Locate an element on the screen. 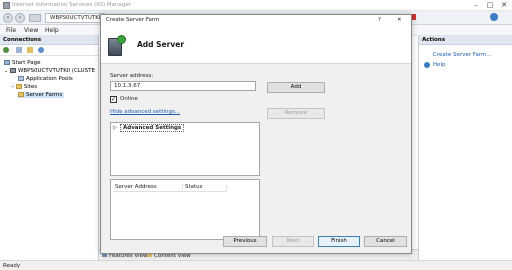 This screenshot has height=270, width=512. server-farms-folder-icon is located at coordinates (21, 94).